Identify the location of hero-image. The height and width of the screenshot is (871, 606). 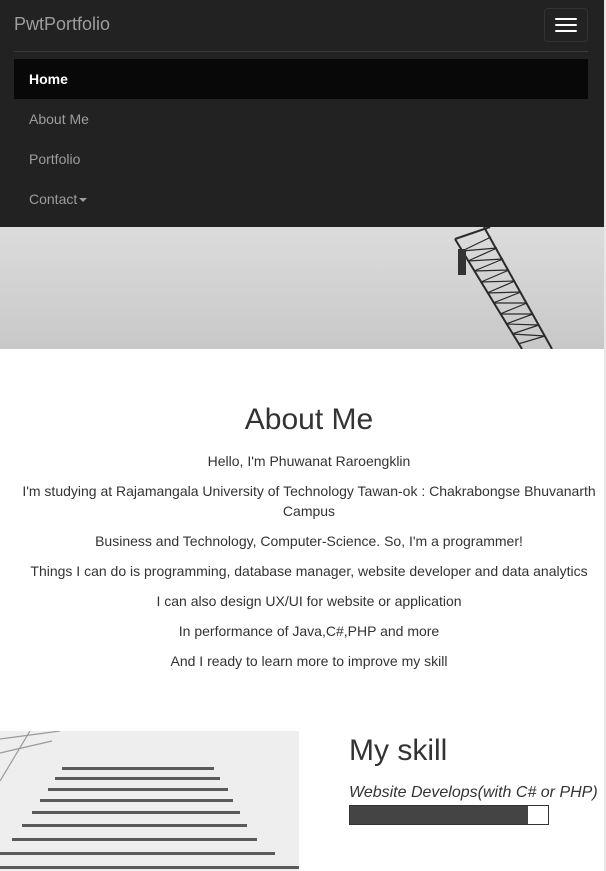
(302, 288).